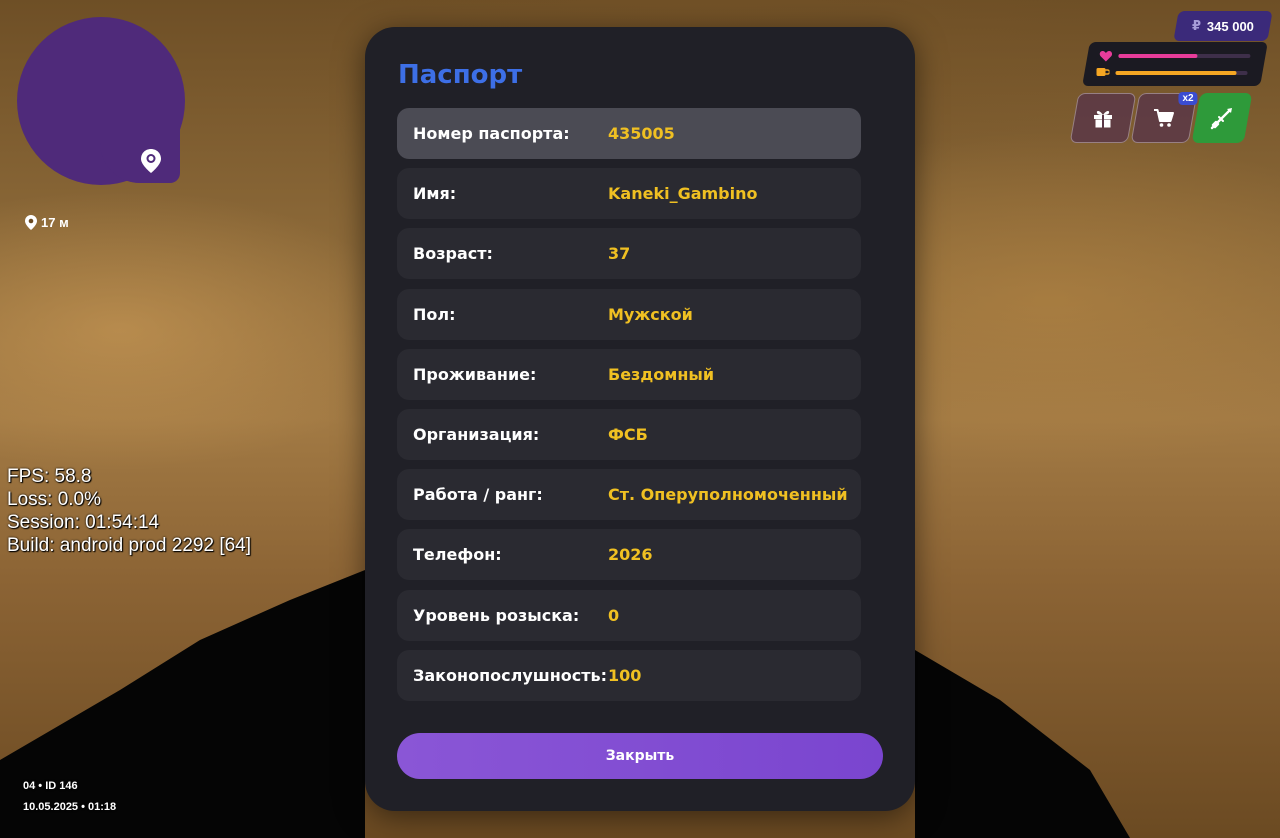  What do you see at coordinates (1197, 25) in the screenshot?
I see `ruble-icon: ₽` at bounding box center [1197, 25].